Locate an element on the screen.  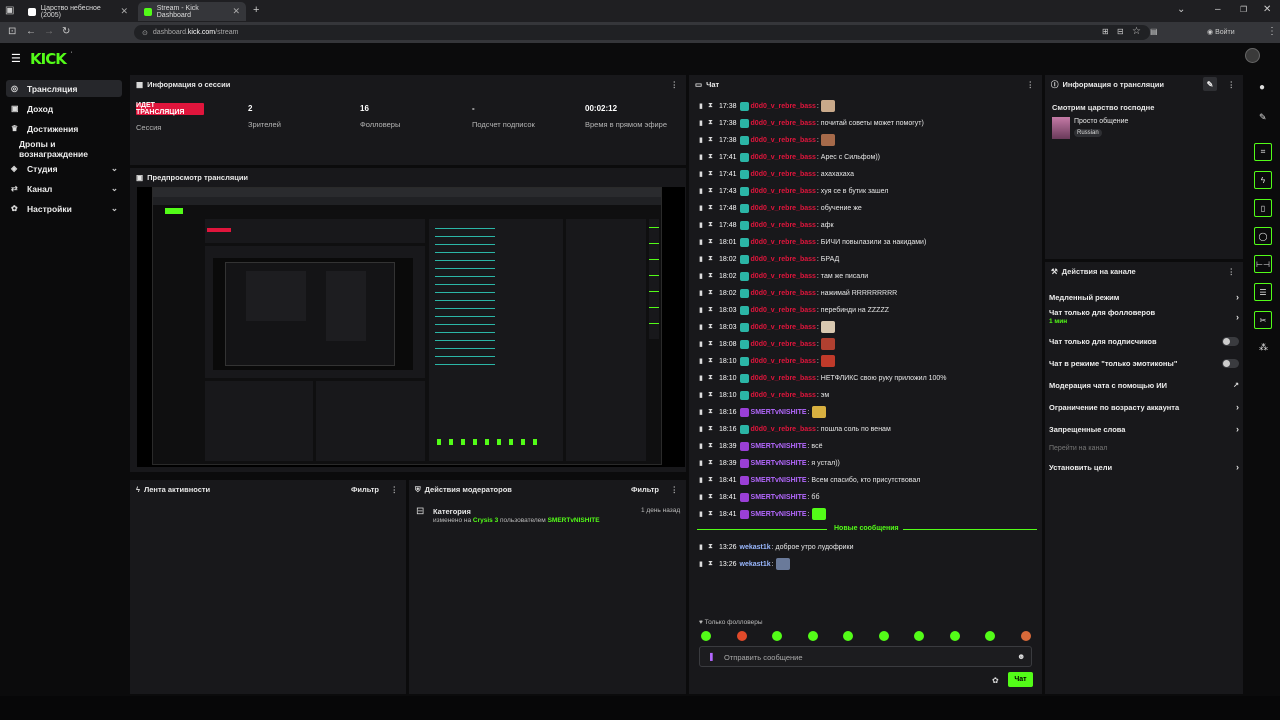
maximize-icon: ❐ is located at coordinates (1243, 10).